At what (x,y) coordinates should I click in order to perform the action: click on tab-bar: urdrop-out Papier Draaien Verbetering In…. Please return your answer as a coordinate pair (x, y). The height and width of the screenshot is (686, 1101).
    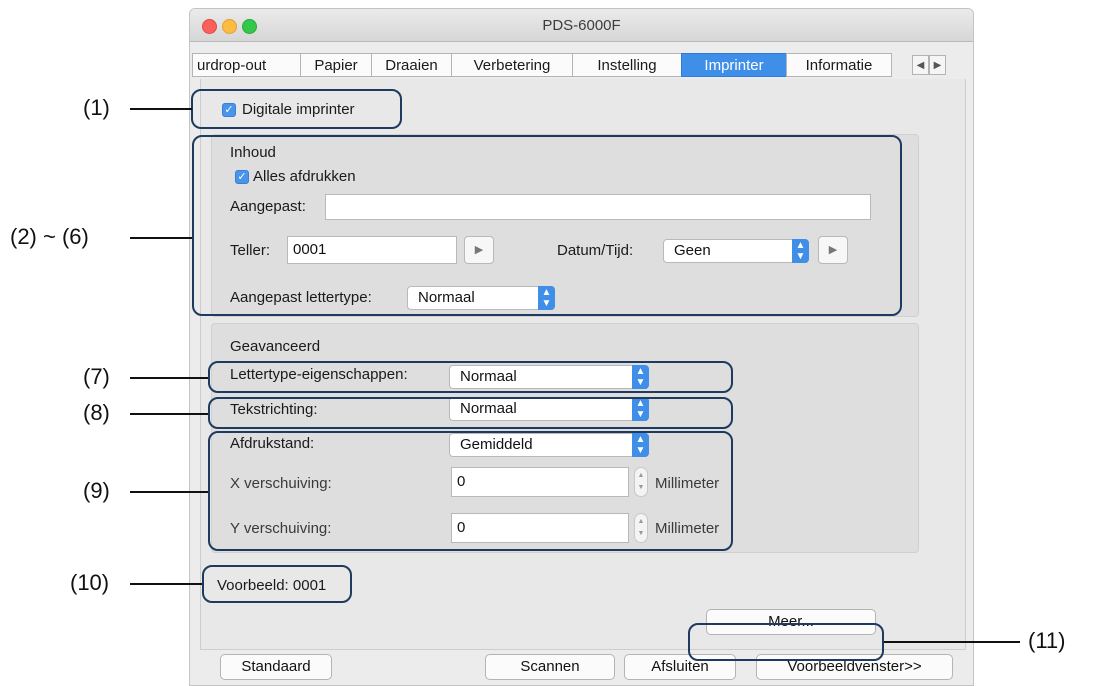
    Looking at the image, I should click on (575, 66).